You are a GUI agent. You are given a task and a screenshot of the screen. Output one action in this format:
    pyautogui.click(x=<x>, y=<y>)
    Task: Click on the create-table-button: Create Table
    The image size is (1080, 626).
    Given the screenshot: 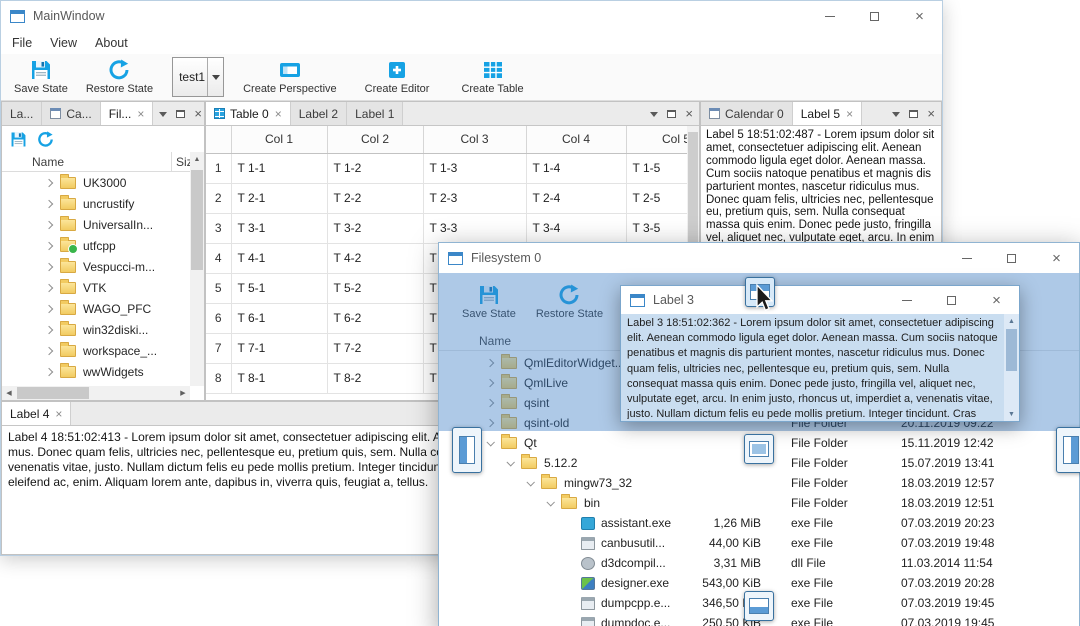 What is the action you would take?
    pyautogui.click(x=492, y=77)
    